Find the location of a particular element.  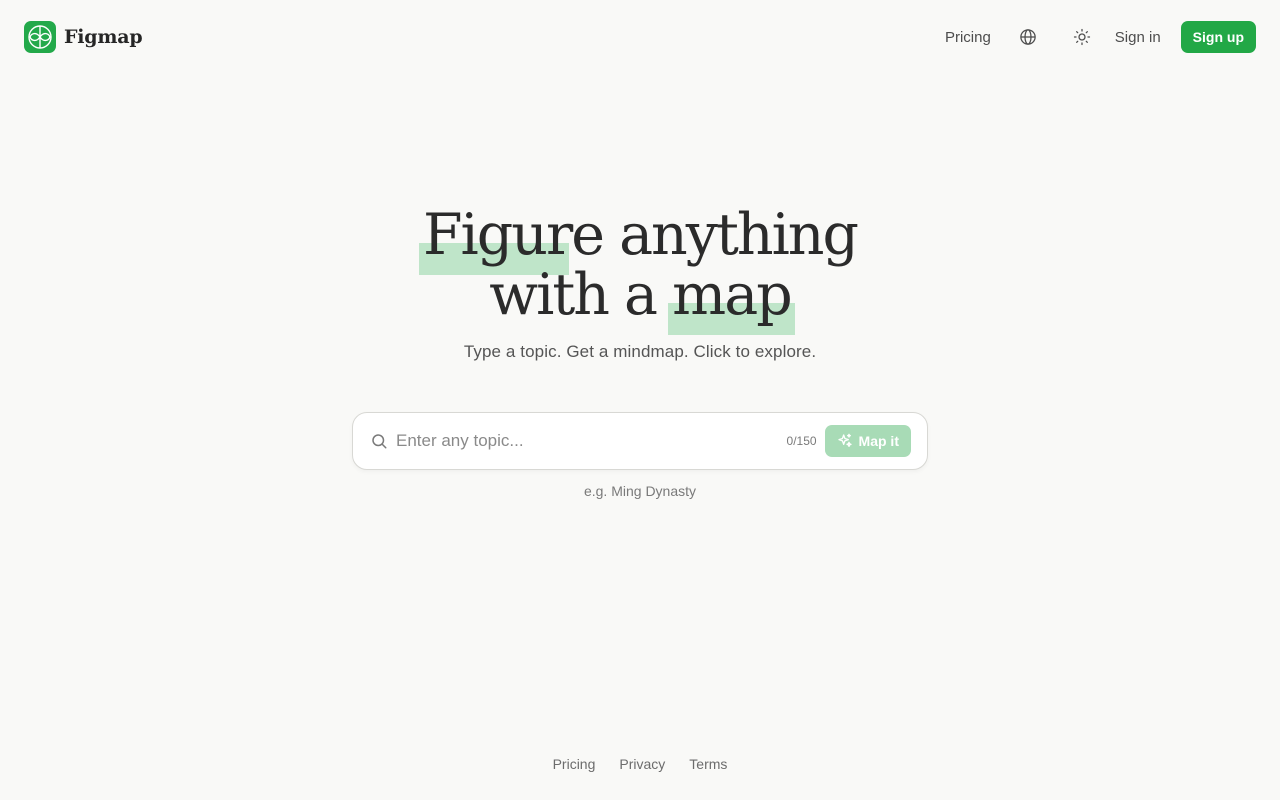

brand: Figmap is located at coordinates (83, 37).